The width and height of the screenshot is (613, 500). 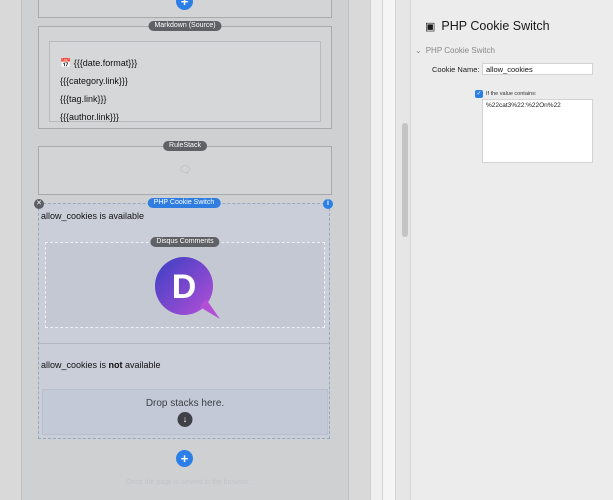 I want to click on rulestack-label: RuleStack, so click(x=185, y=146).